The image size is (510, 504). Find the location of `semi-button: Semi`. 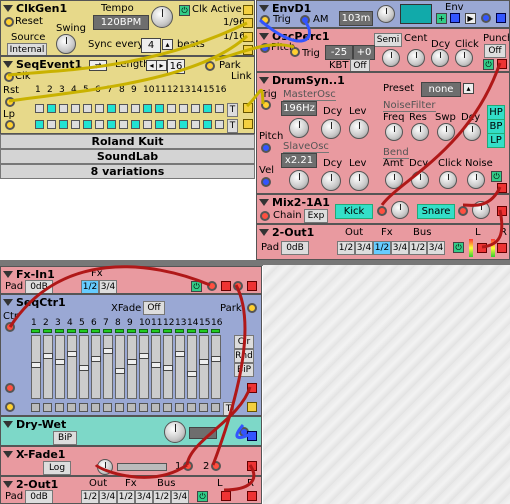

semi-button: Semi is located at coordinates (388, 40).